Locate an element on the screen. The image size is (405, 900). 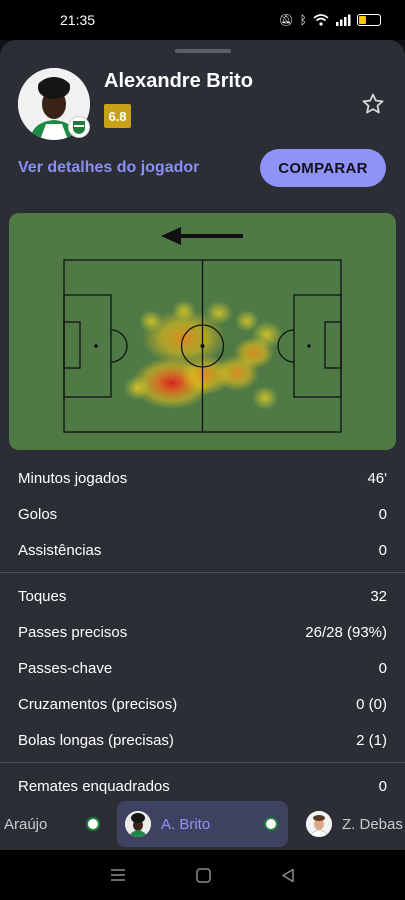
stat-label: Minutos jogados is located at coordinates (73, 478).